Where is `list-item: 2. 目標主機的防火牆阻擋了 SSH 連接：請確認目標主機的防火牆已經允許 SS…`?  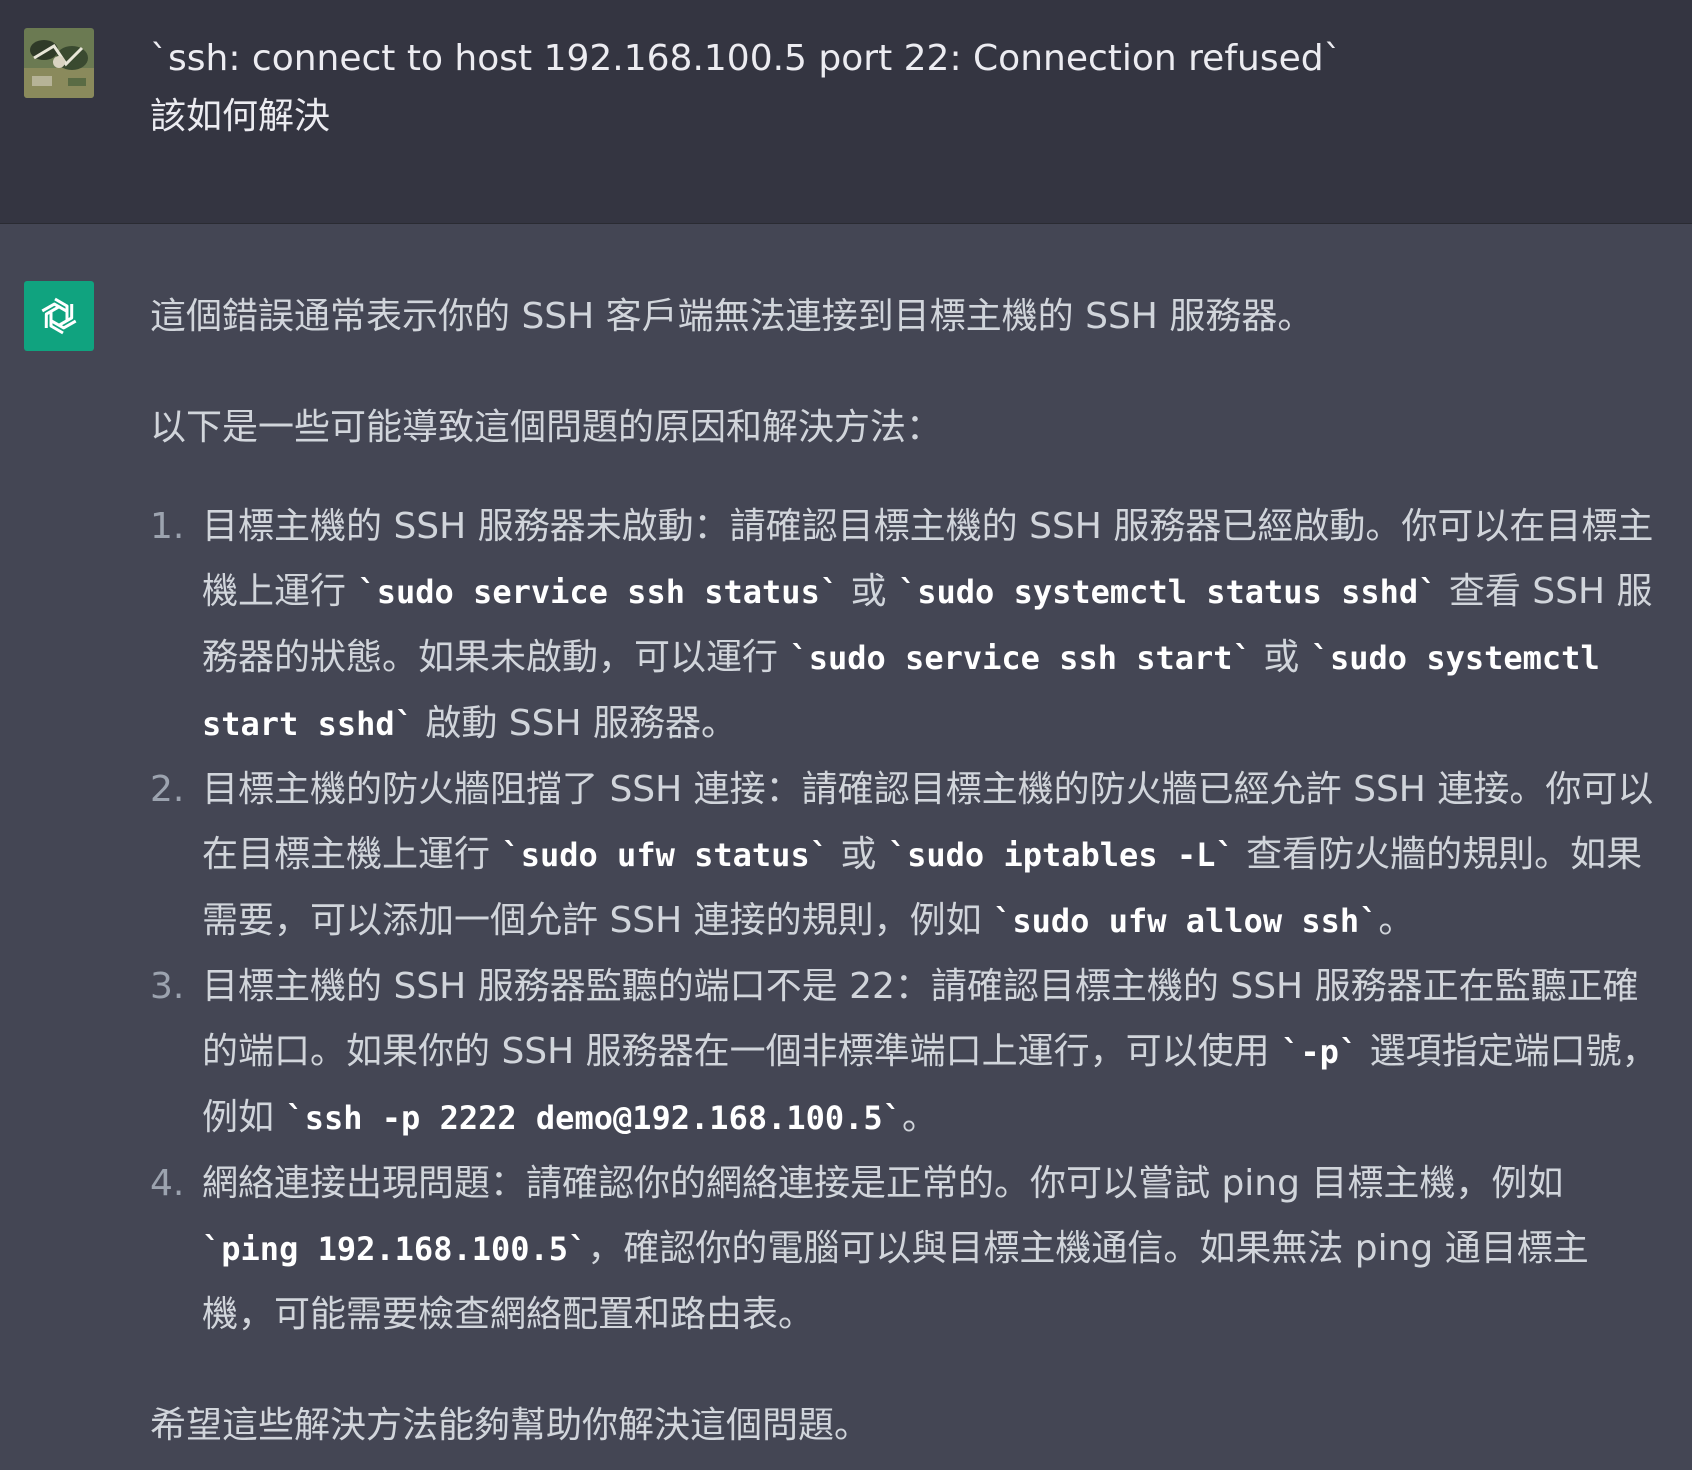 list-item: 2. 目標主機的防火牆阻擋了 SSH 連接：請確認目標主機的防火牆已經允許 SS… is located at coordinates (905, 855).